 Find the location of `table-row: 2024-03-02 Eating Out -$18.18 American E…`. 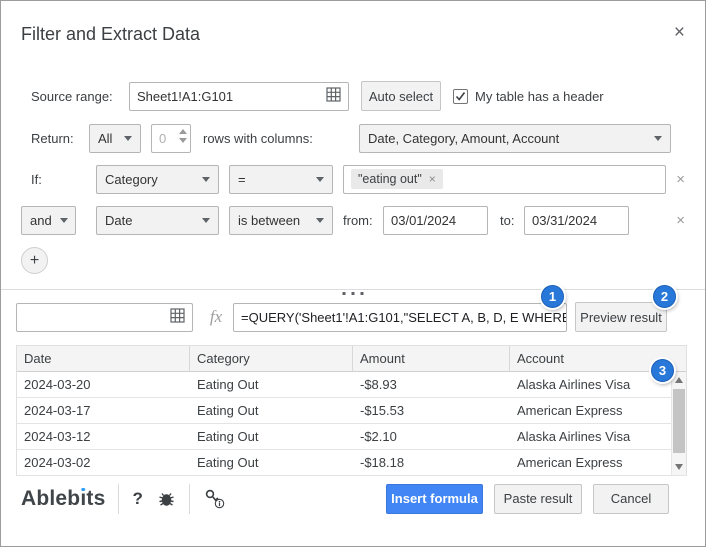

table-row: 2024-03-02 Eating Out -$18.18 American E… is located at coordinates (351, 463).